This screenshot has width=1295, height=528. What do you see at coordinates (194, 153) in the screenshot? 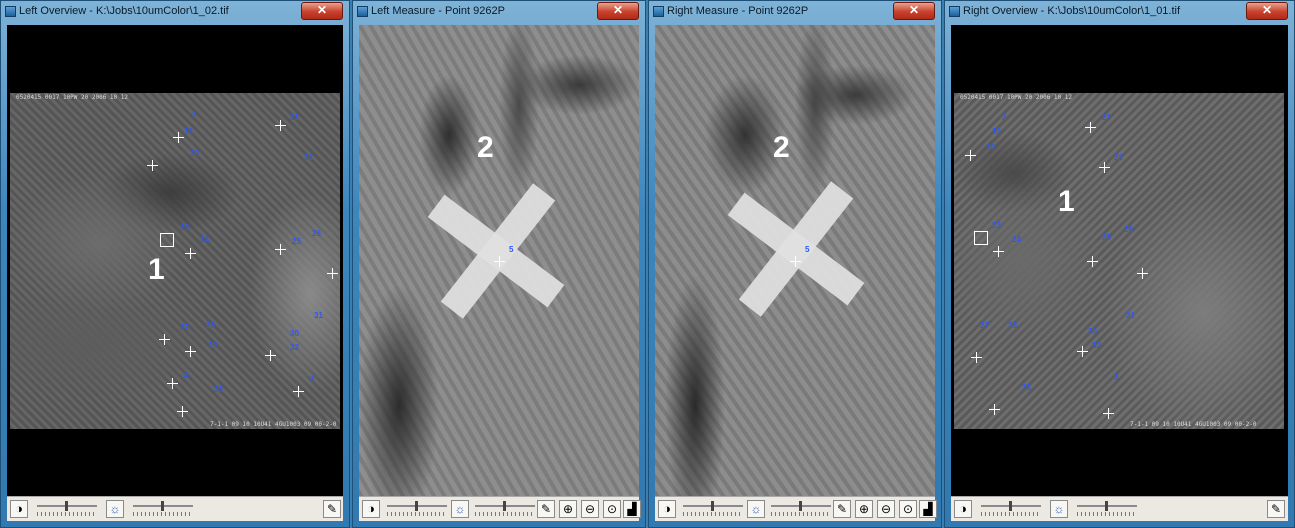
I see `point-label: 20` at bounding box center [194, 153].